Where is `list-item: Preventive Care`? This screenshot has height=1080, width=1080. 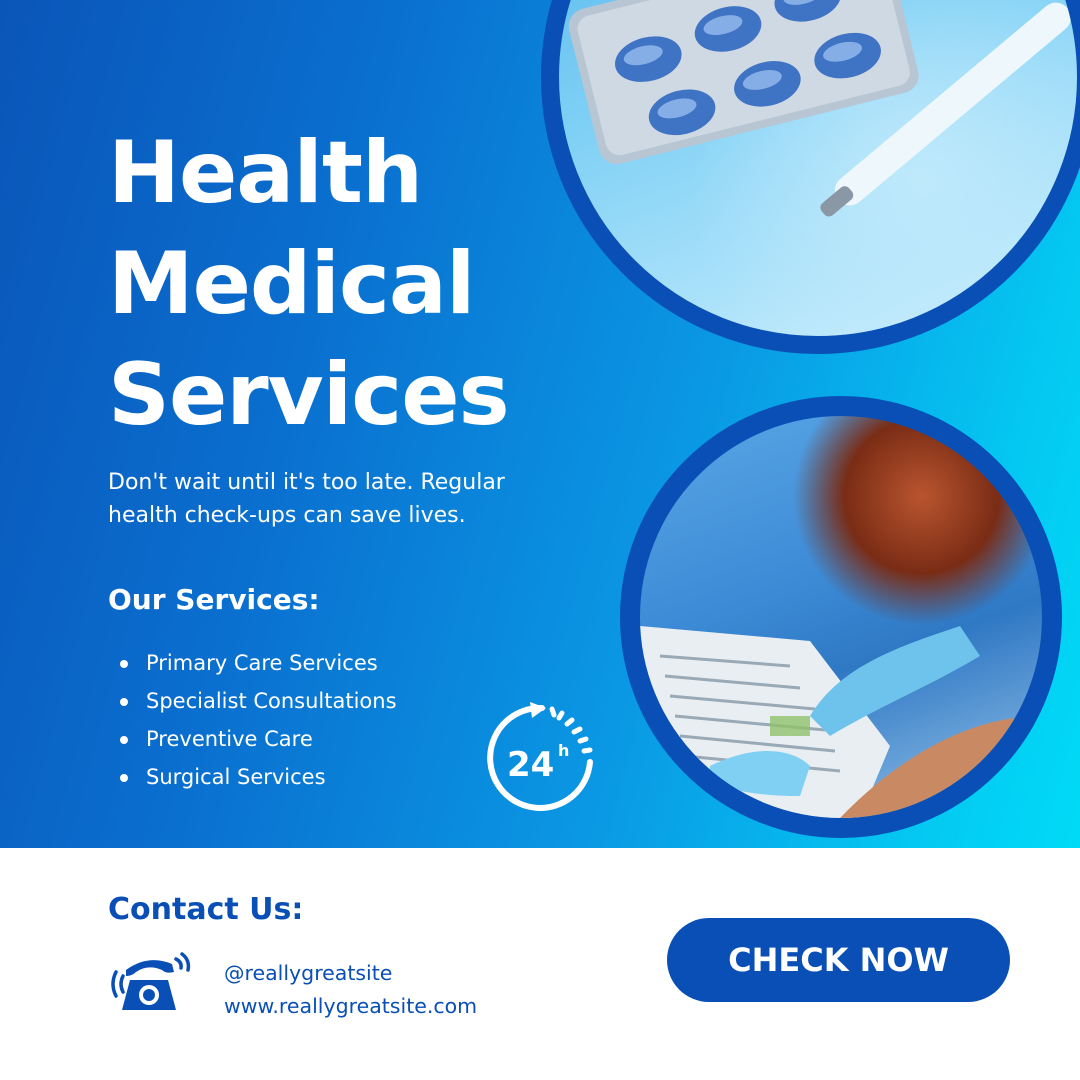
list-item: Preventive Care is located at coordinates (258, 741).